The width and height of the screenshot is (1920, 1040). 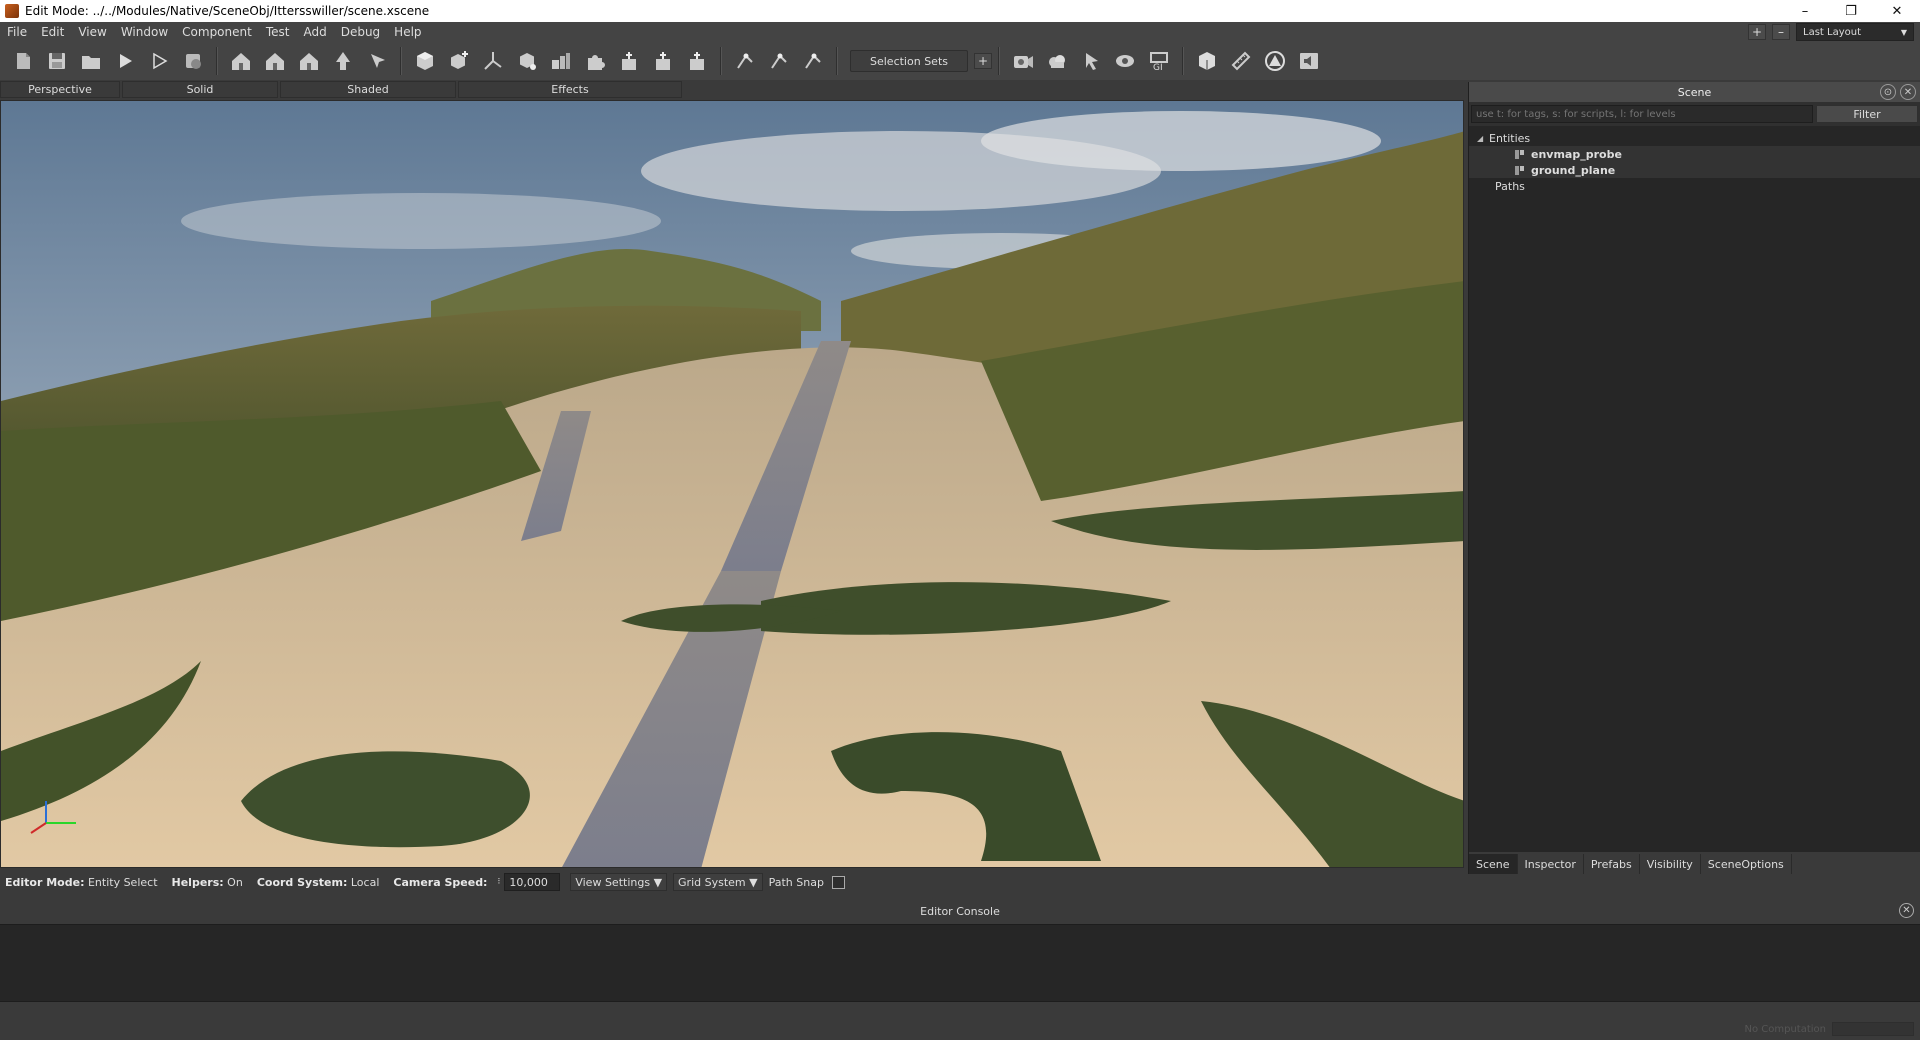 What do you see at coordinates (1694, 138) in the screenshot?
I see `tree-node-entities: ◢ Entities` at bounding box center [1694, 138].